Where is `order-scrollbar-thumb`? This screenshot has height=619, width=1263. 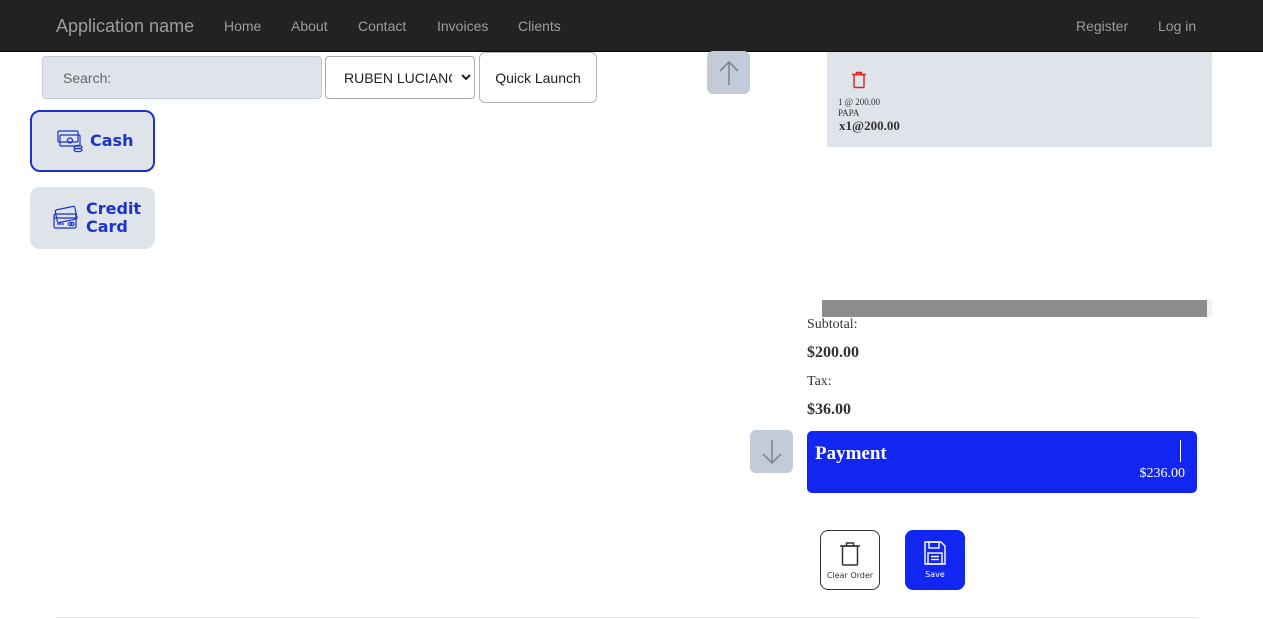
order-scrollbar-thumb is located at coordinates (1014, 308).